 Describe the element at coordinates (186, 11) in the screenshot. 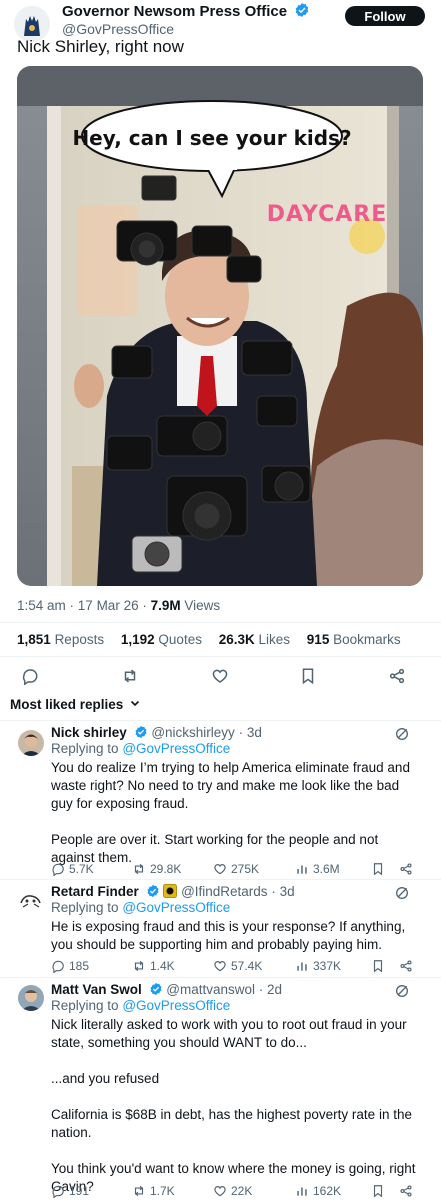

I see `author-name: Governor Newsom Press Office` at that location.